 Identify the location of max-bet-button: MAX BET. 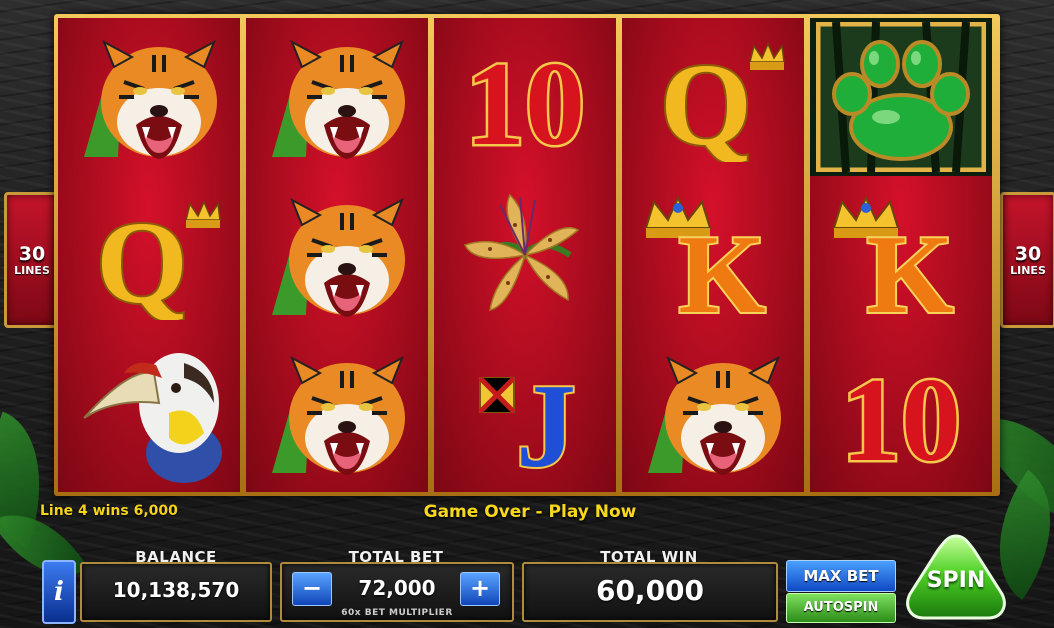
(841, 576).